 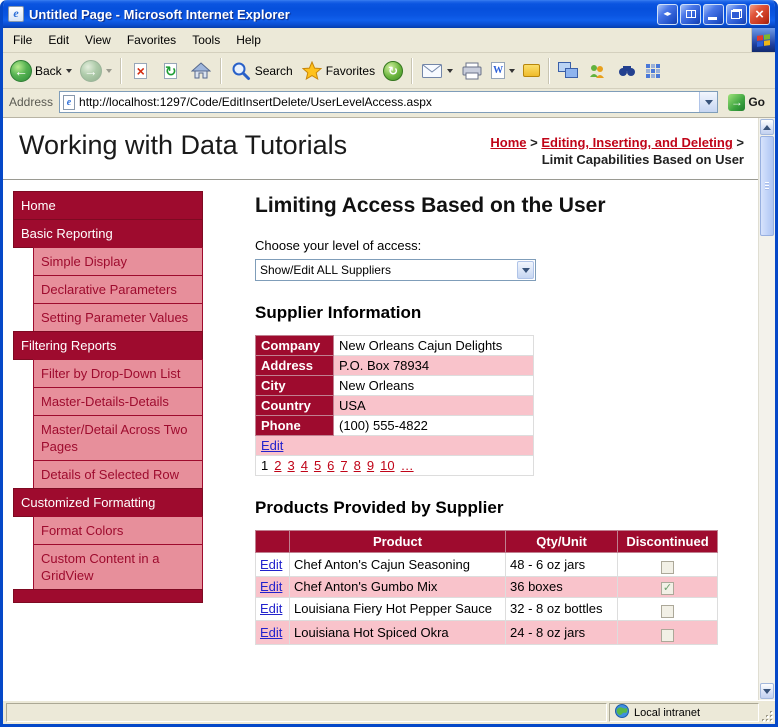 What do you see at coordinates (272, 541) in the screenshot?
I see `column-header-edit` at bounding box center [272, 541].